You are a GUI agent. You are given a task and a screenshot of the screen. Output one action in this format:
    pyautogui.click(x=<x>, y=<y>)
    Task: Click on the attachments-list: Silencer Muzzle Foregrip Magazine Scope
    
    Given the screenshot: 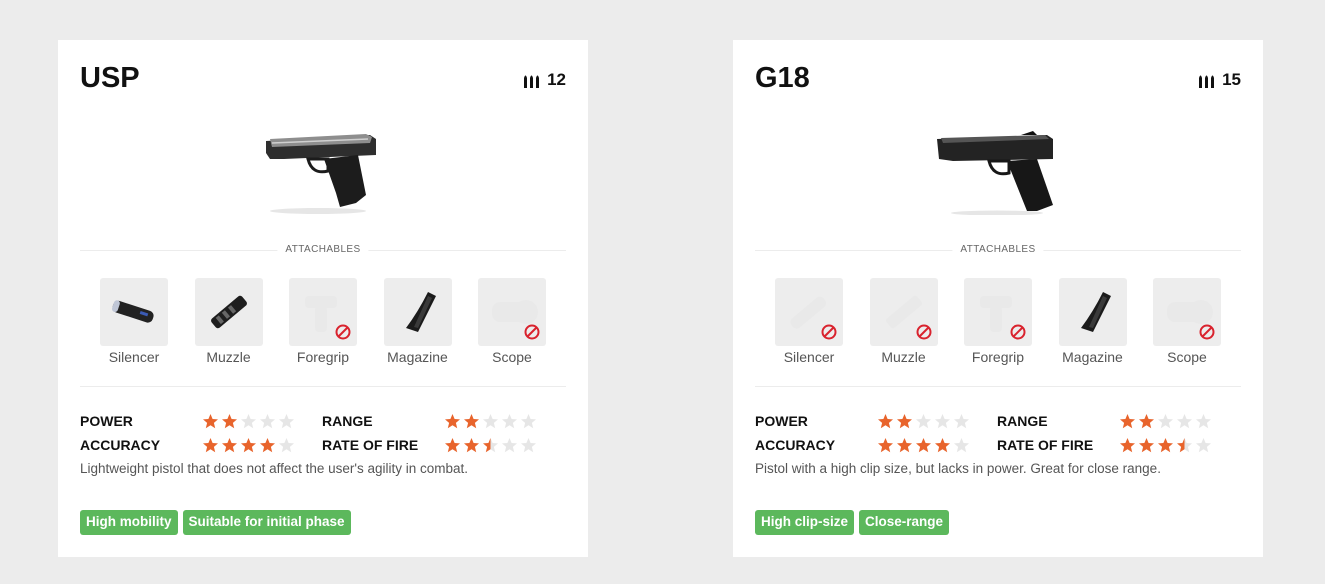 What is the action you would take?
    pyautogui.click(x=323, y=321)
    